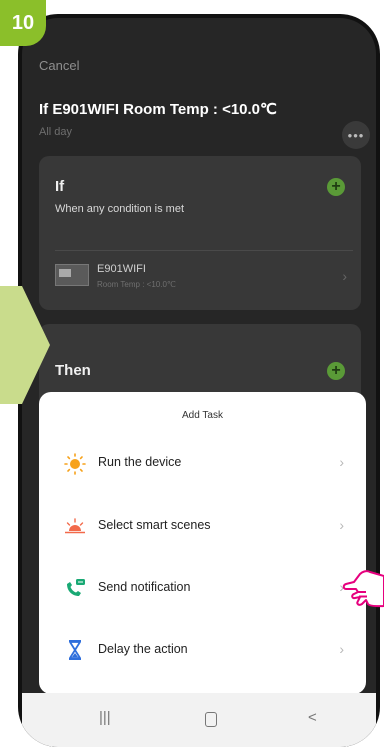 This screenshot has width=384, height=747. I want to click on condition-mode-text: When any condition is met, so click(120, 209).